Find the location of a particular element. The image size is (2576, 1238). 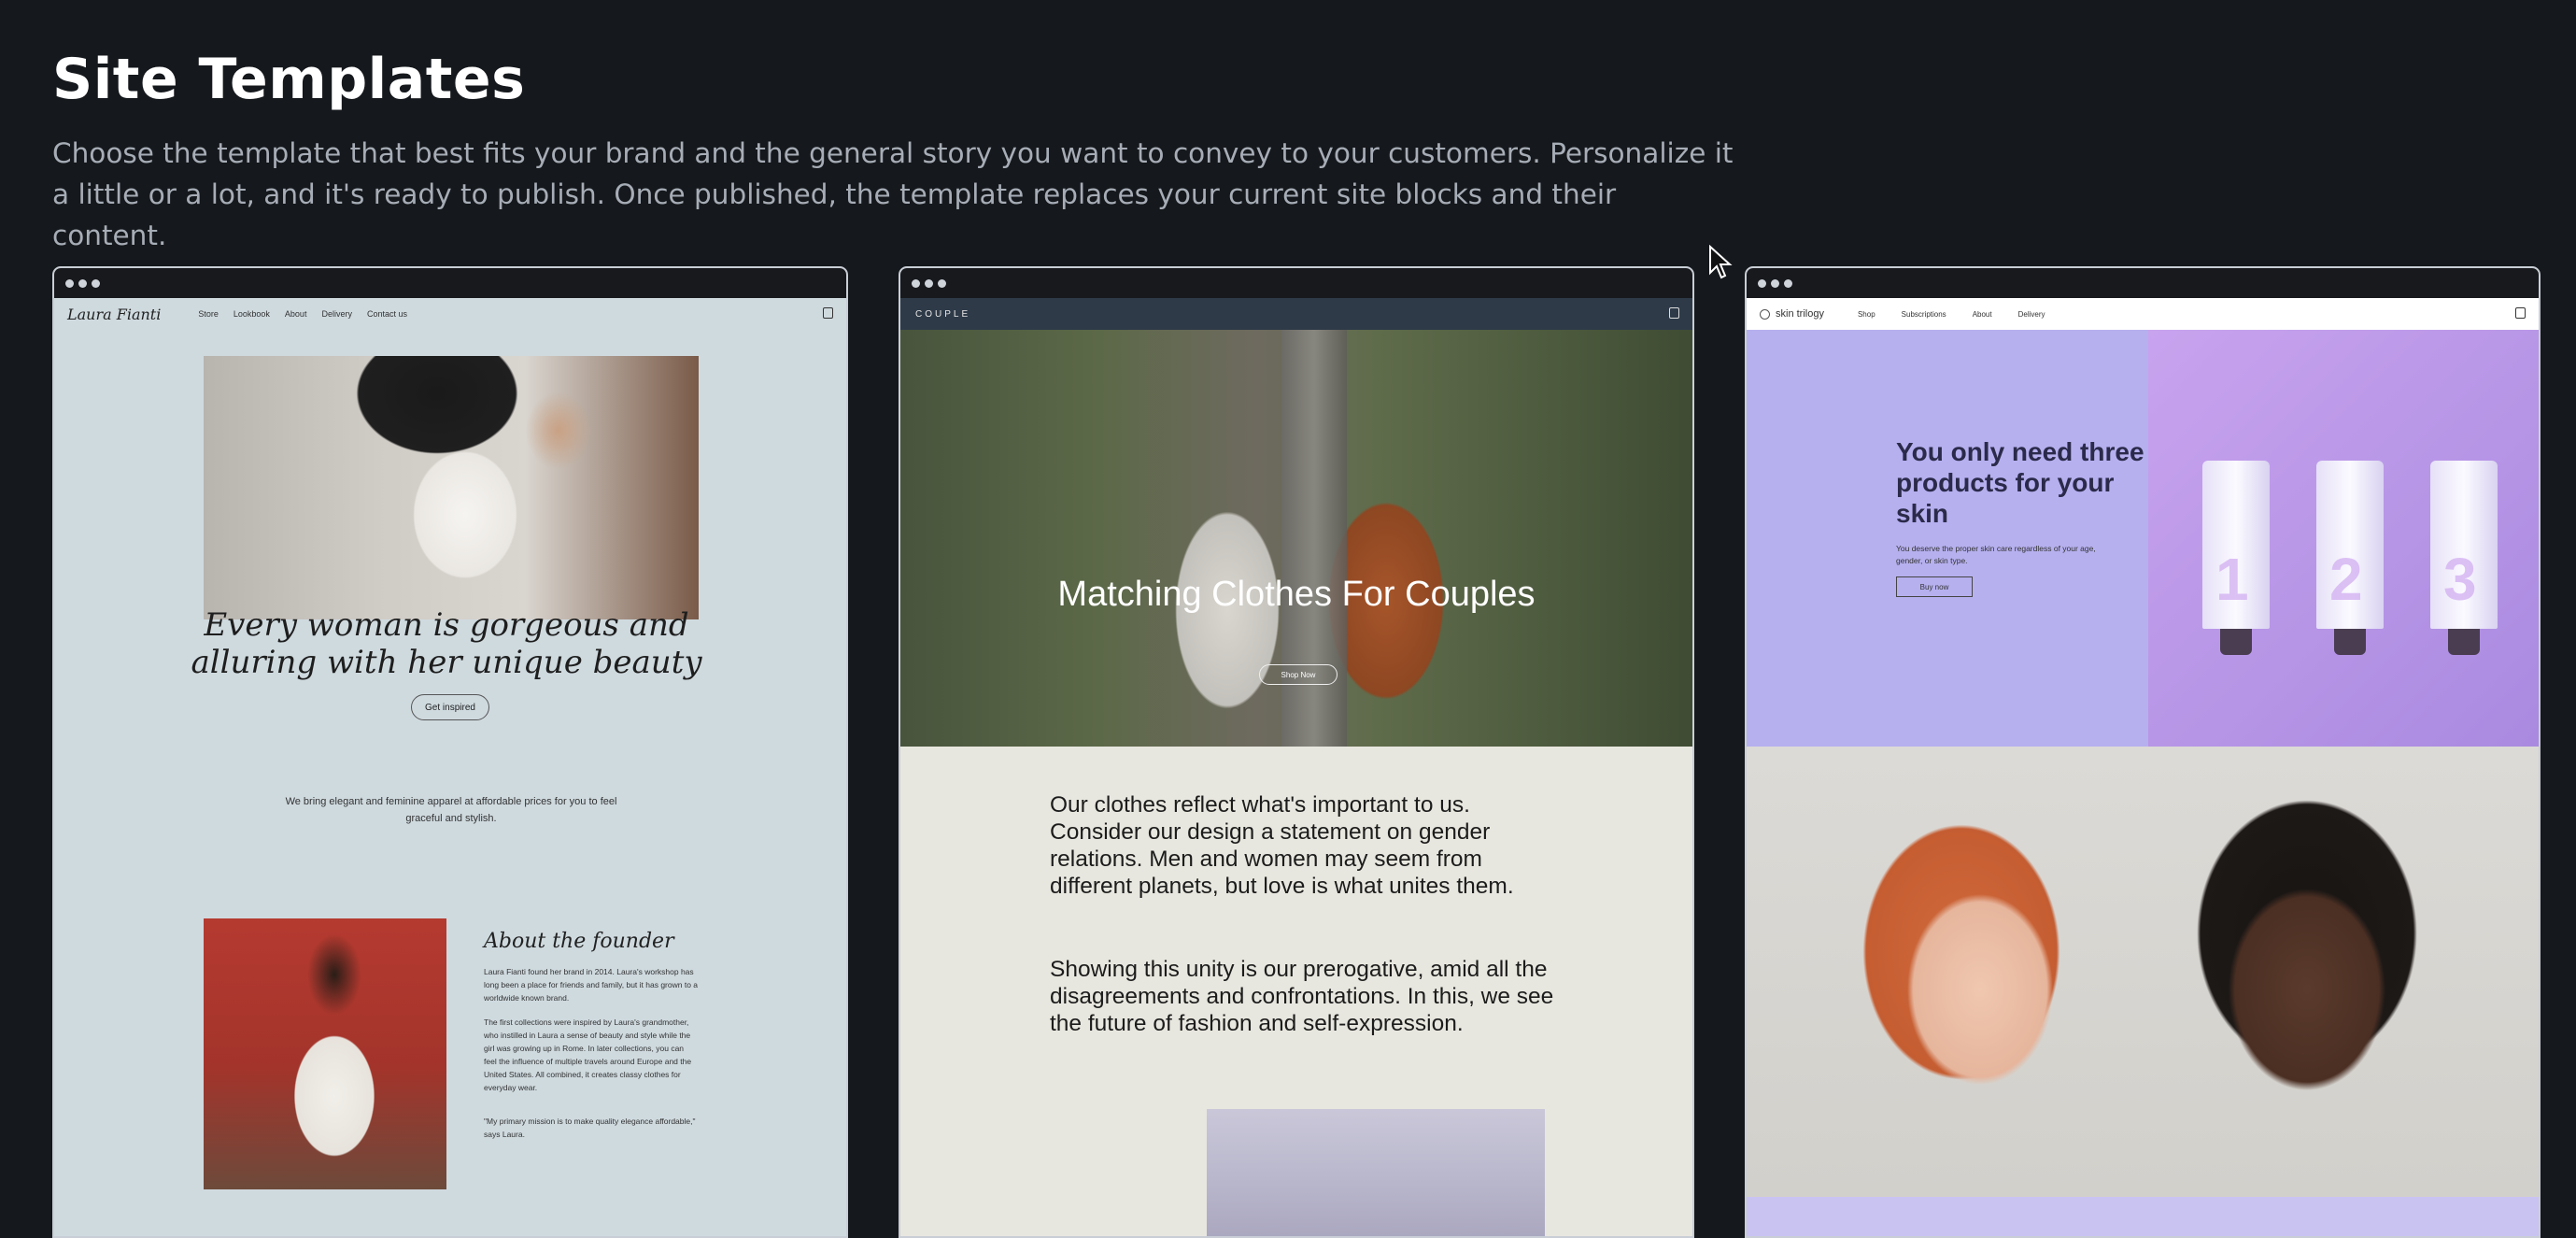

product-photo: 1 2 3 is located at coordinates (2343, 538).